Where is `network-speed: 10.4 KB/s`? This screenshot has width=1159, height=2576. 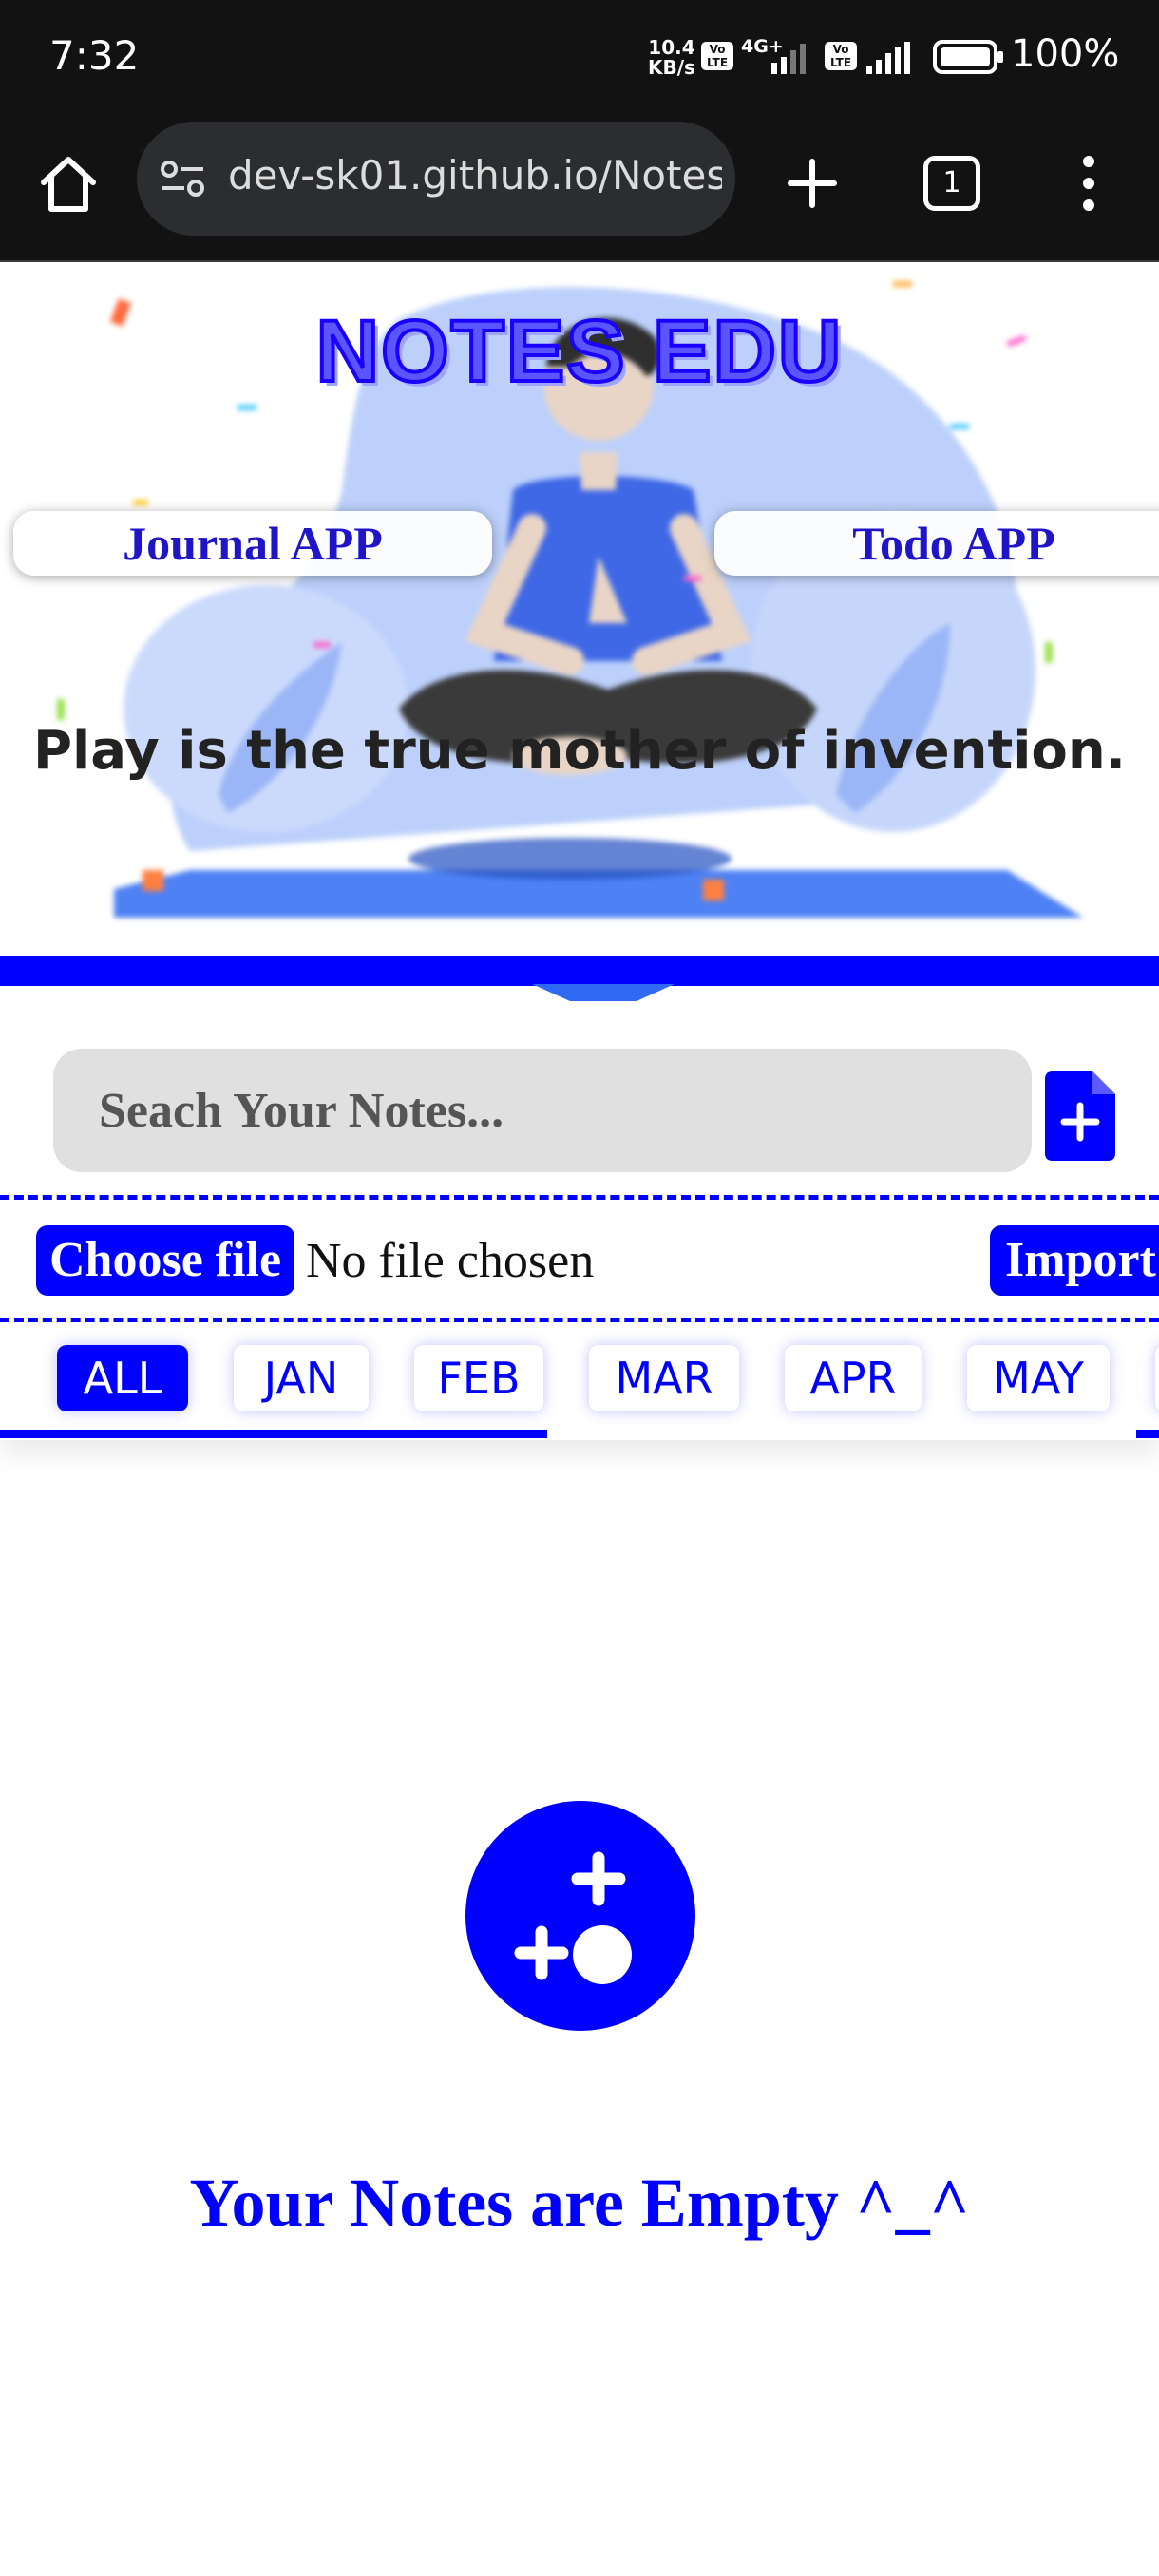
network-speed: 10.4 KB/s is located at coordinates (671, 58).